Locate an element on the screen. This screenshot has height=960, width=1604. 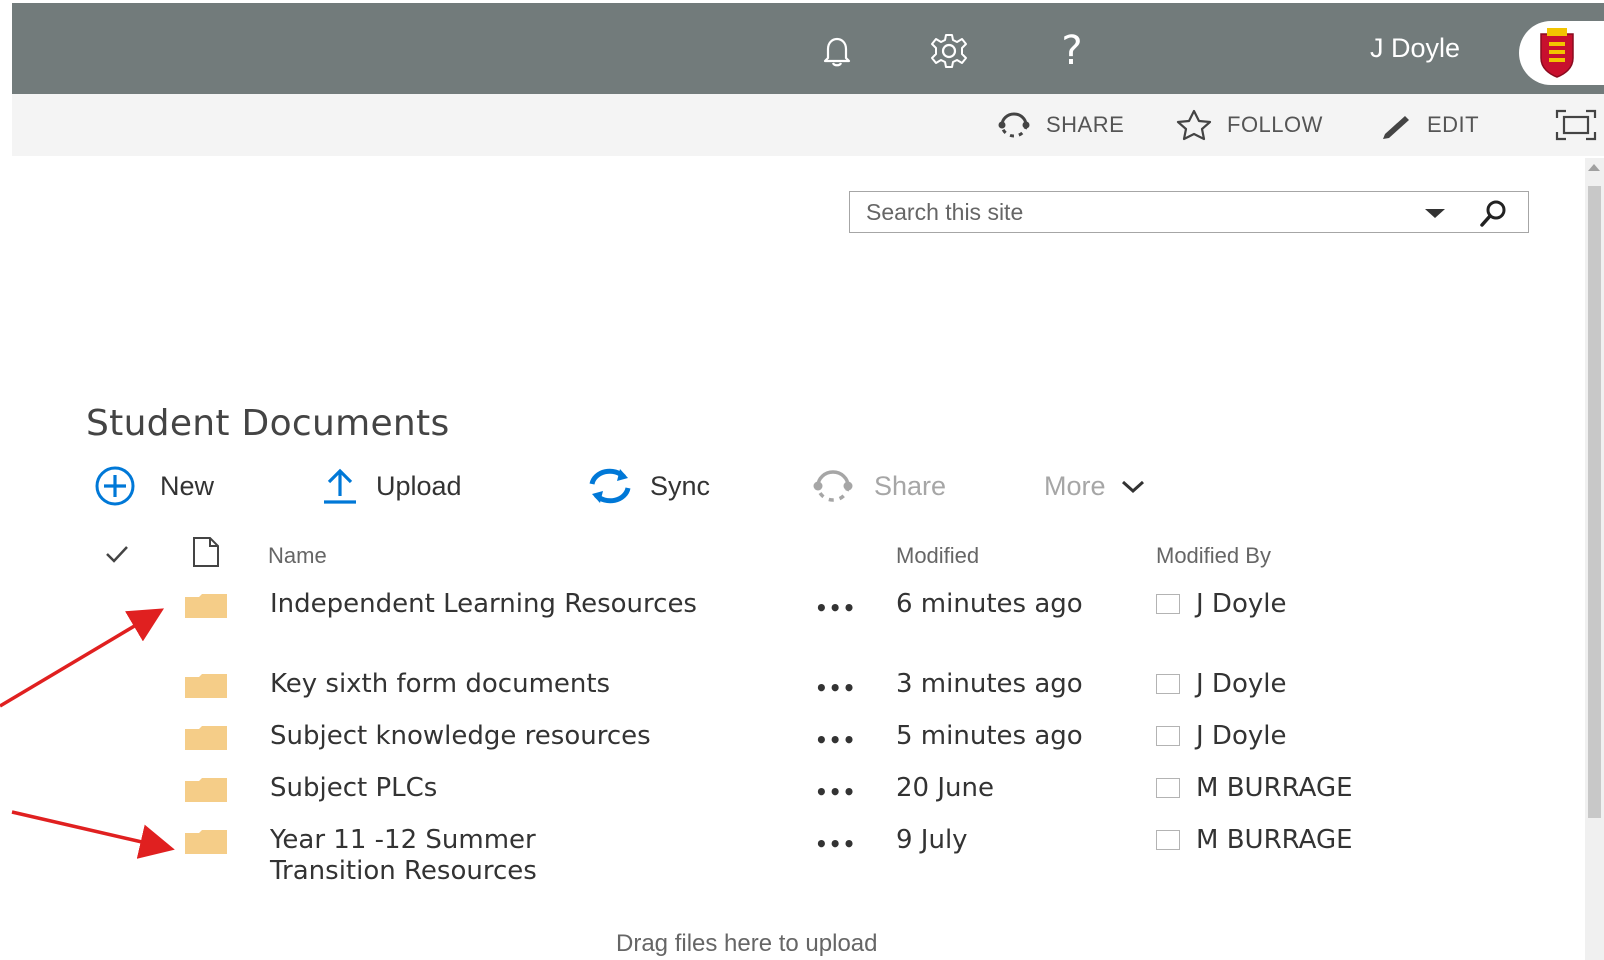
suite-bar: ? J Doyle is located at coordinates (808, 48).